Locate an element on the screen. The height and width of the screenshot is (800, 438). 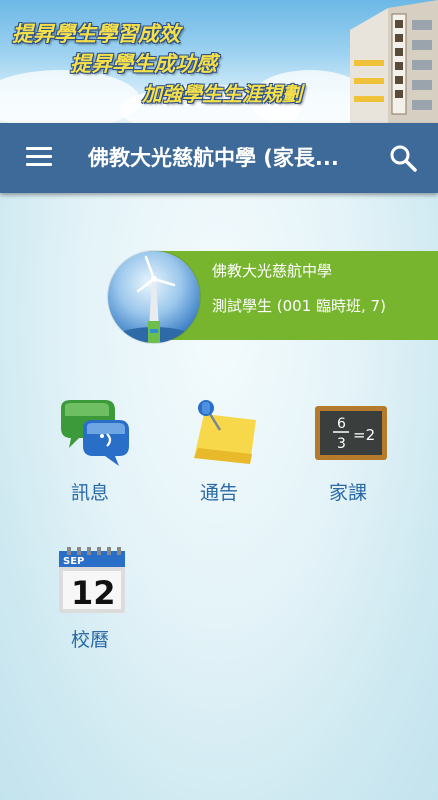
hamburger-menu-icon is located at coordinates (39, 158).